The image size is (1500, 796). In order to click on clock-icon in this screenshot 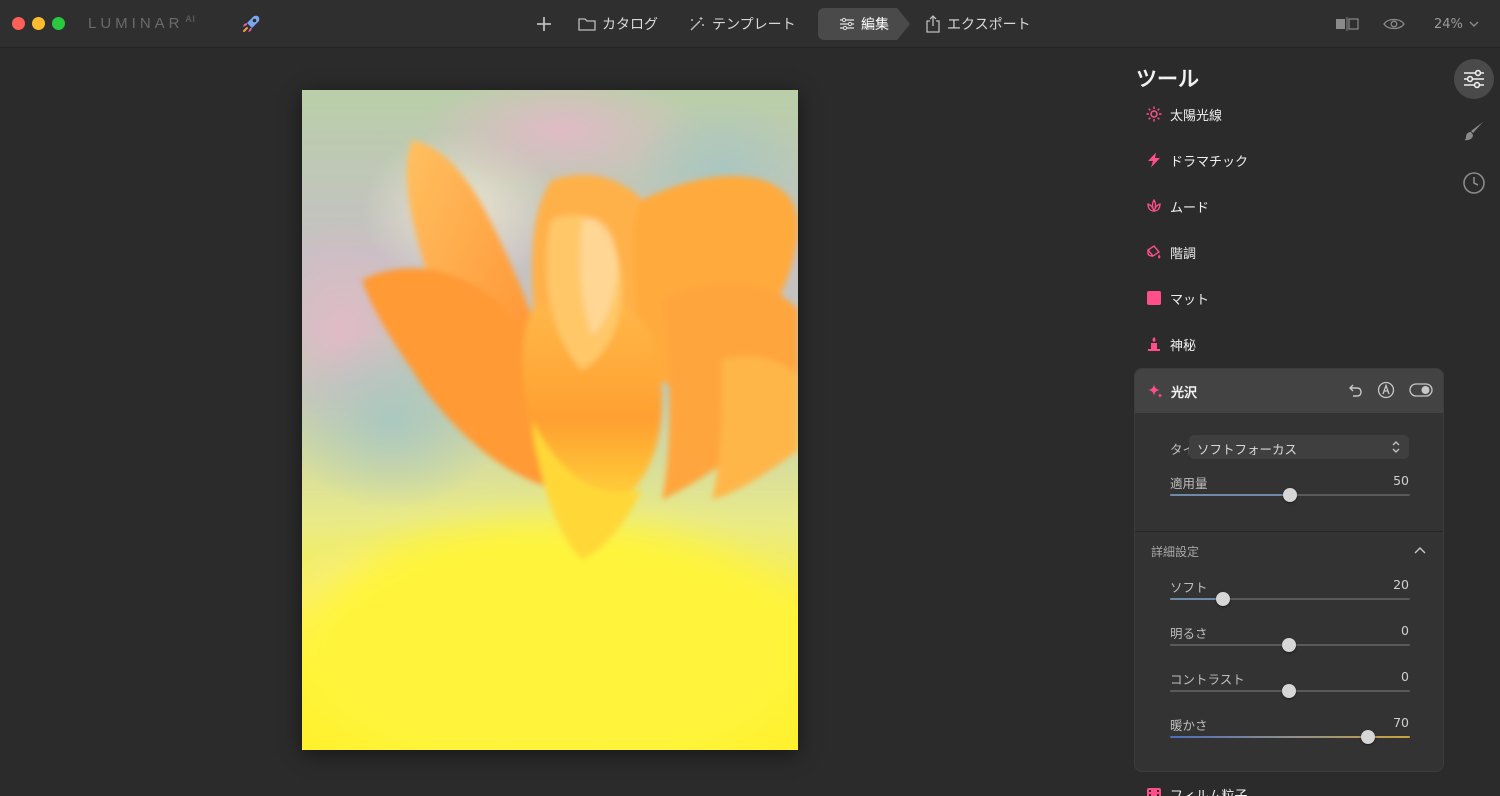, I will do `click(1474, 183)`.